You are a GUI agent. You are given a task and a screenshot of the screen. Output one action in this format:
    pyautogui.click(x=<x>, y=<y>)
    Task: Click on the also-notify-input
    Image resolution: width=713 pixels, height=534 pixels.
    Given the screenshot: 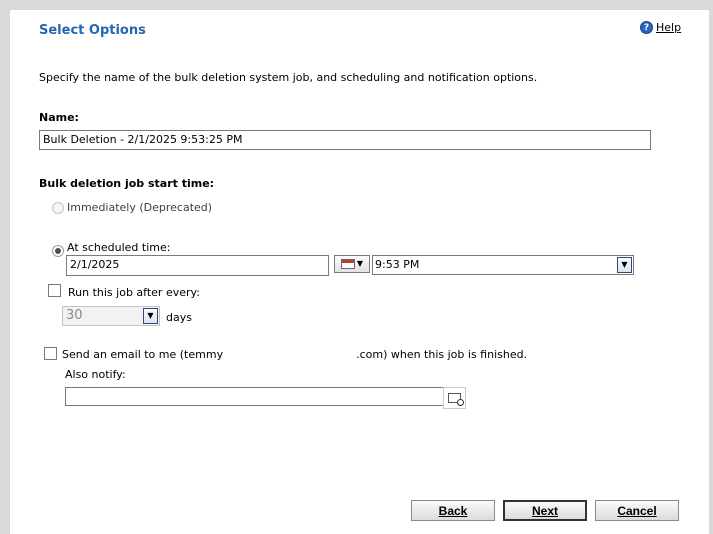 What is the action you would take?
    pyautogui.click(x=255, y=396)
    